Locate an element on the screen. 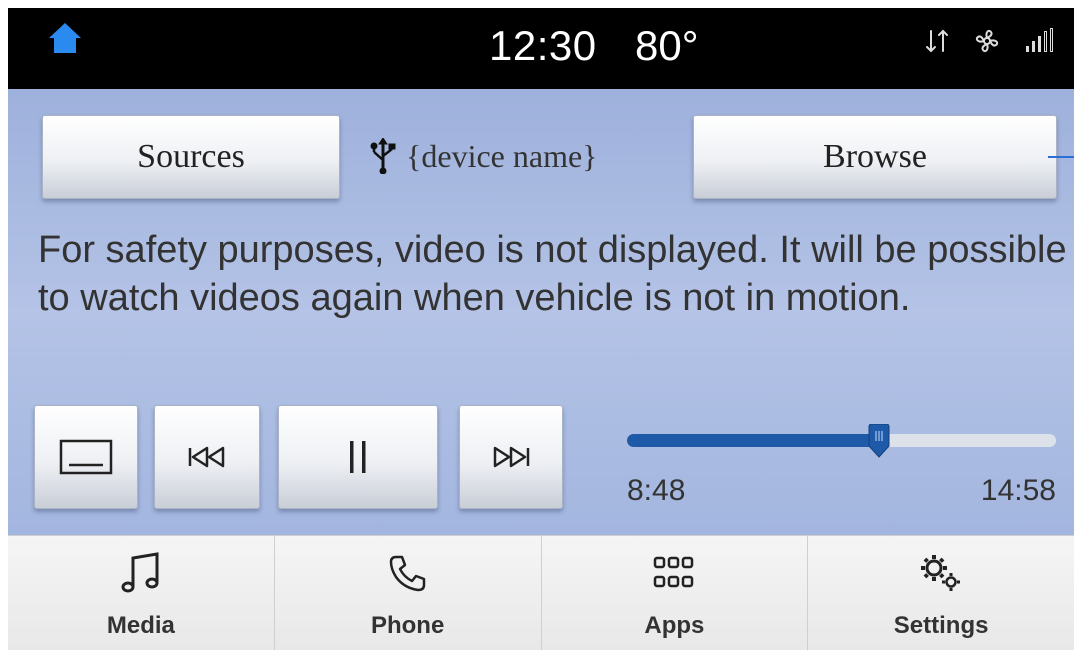 The image size is (1074, 650). nav-apps-label: Apps is located at coordinates (674, 625).